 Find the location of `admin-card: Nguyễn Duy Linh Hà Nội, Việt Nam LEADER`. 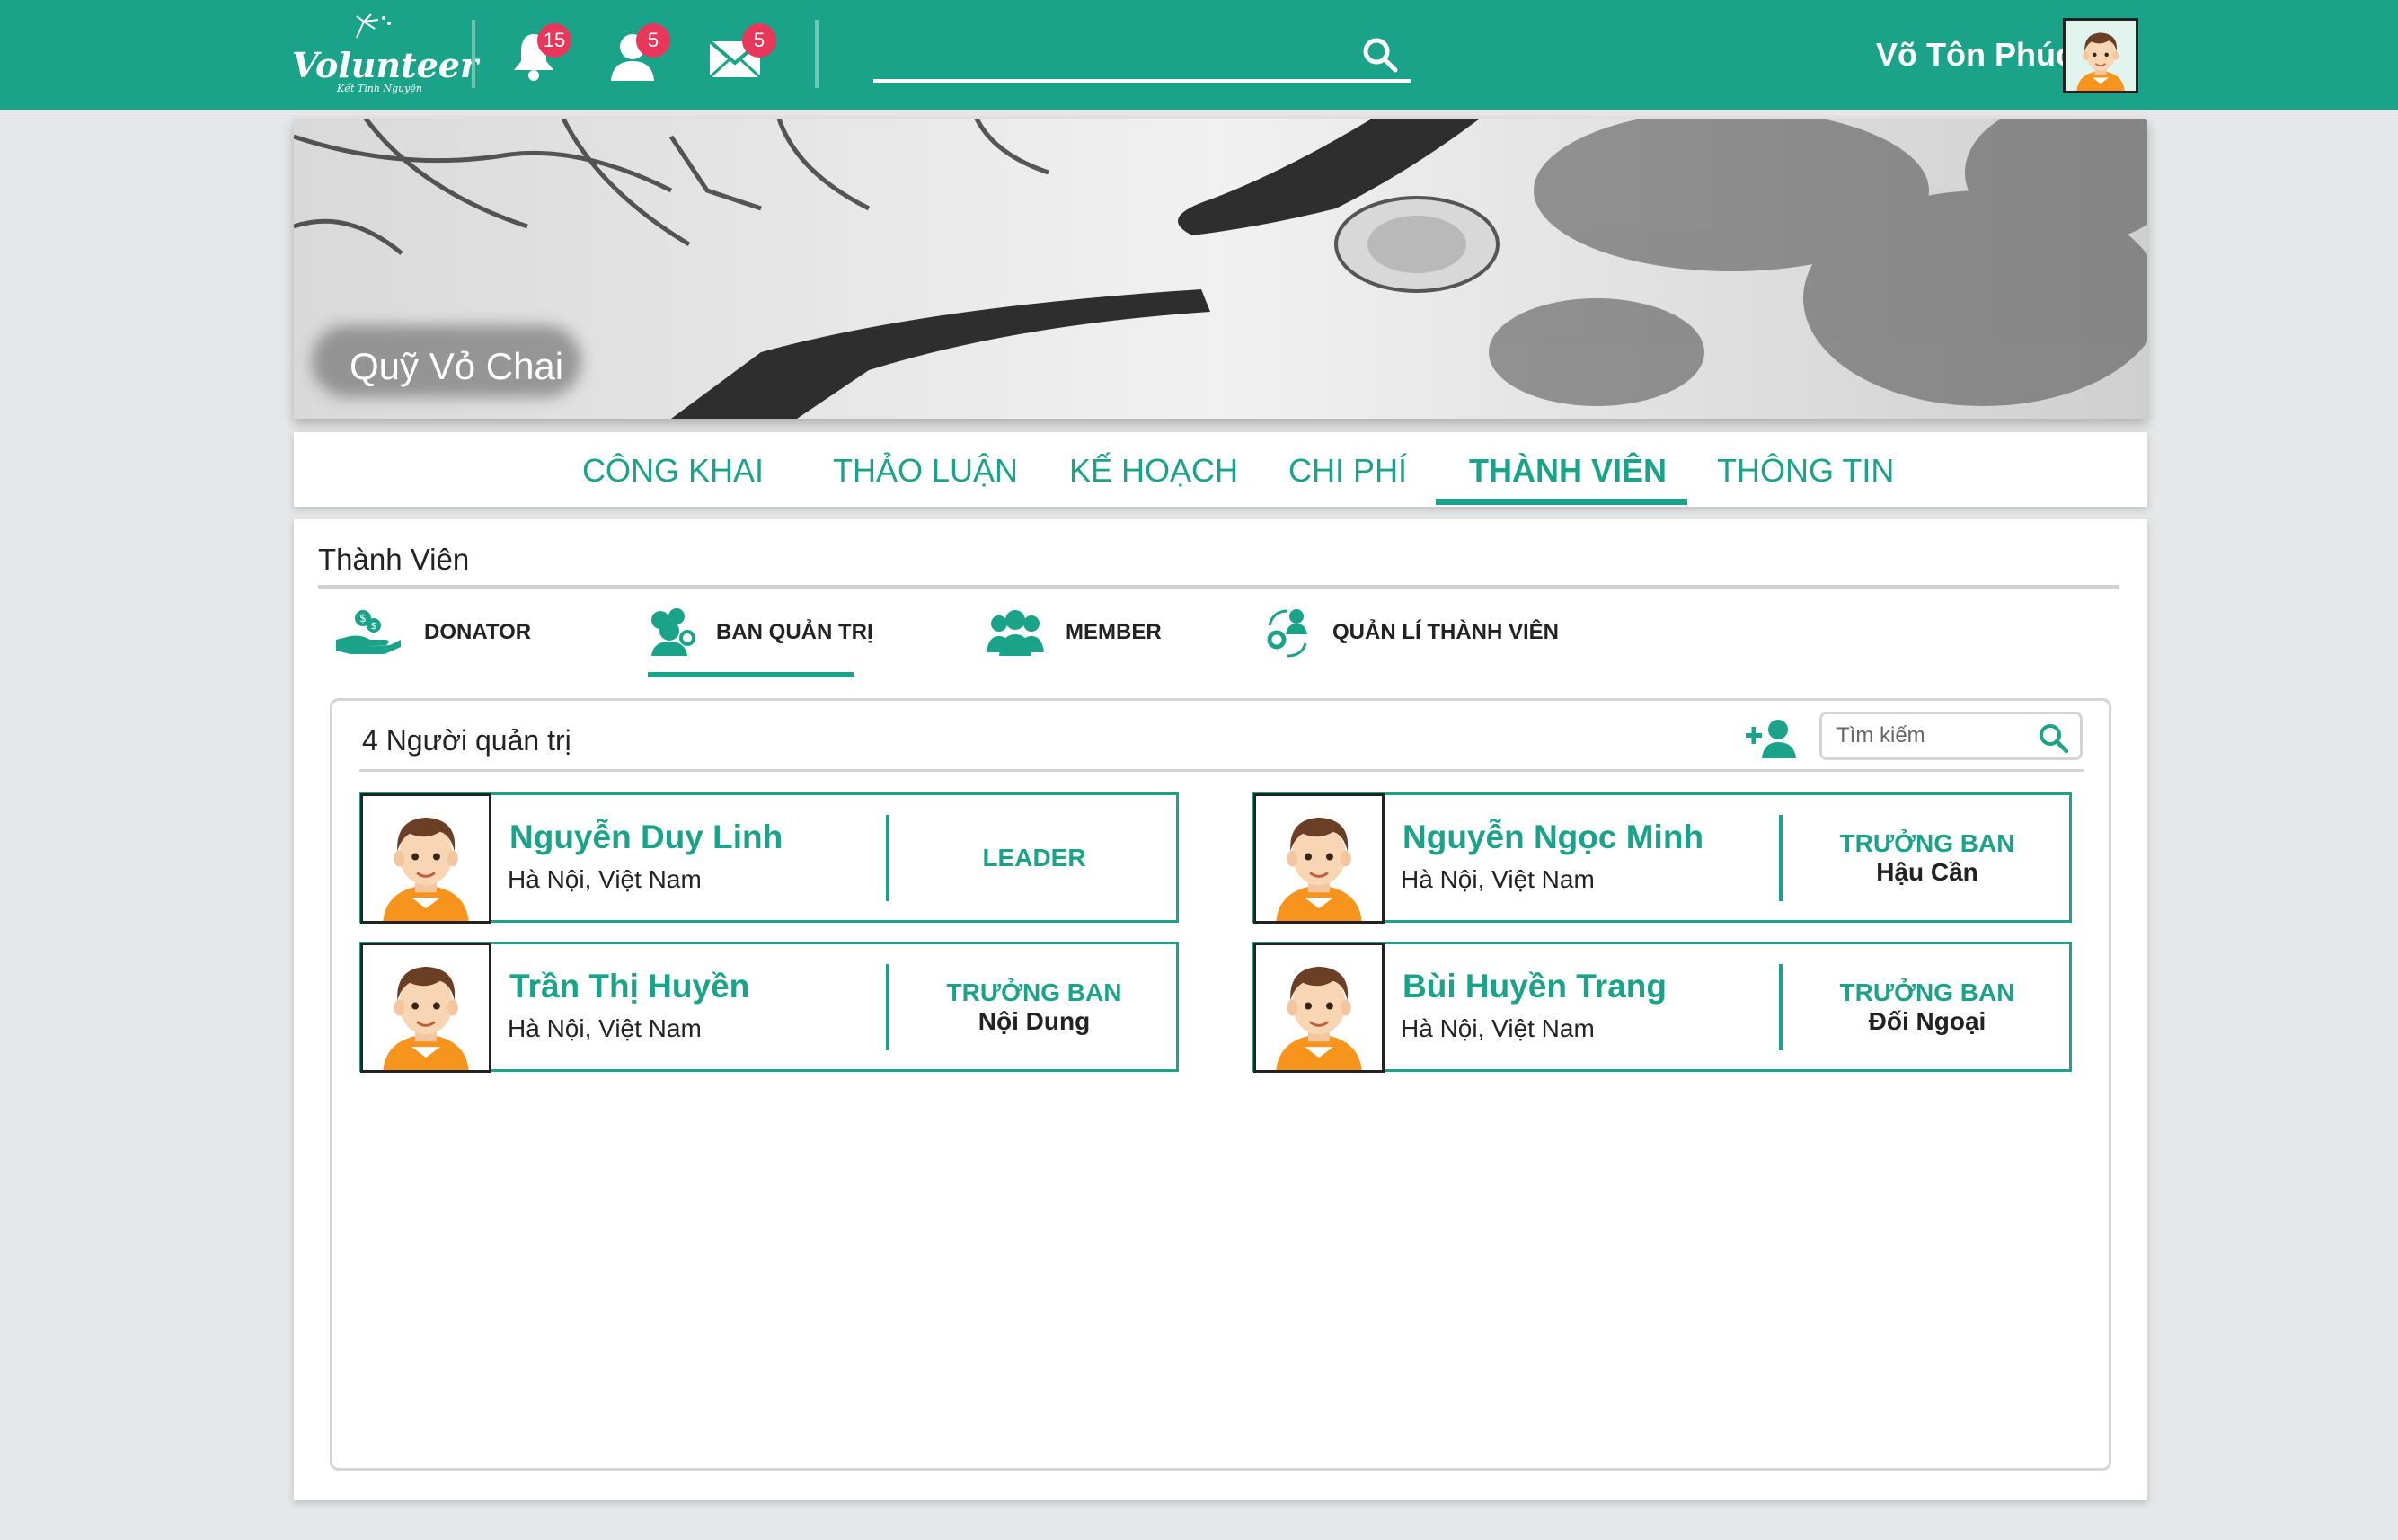

admin-card: Nguyễn Duy Linh Hà Nội, Việt Nam LEADER is located at coordinates (769, 858).